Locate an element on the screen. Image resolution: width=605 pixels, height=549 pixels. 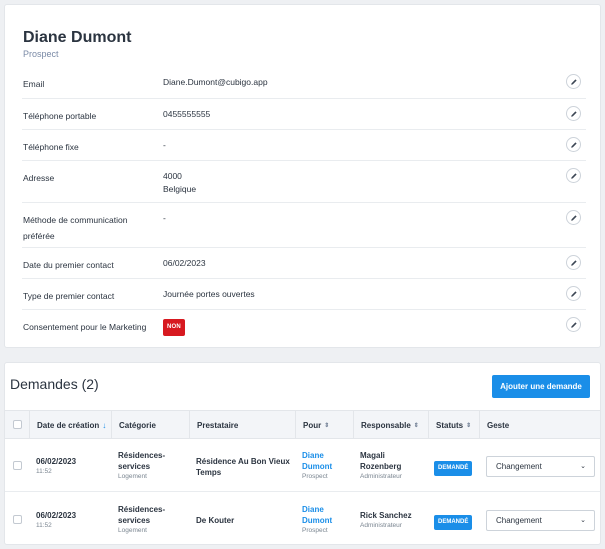
cell-for: Diane Dumont Prospect is located at coordinates (325, 466).